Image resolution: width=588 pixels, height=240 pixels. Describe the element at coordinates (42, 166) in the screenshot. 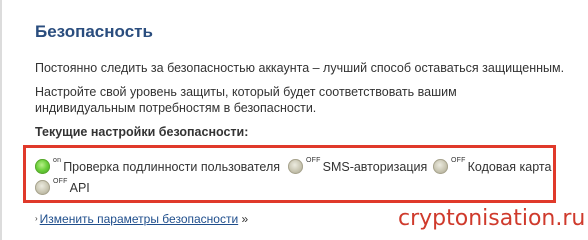

I see `green-status-dot-icon` at that location.